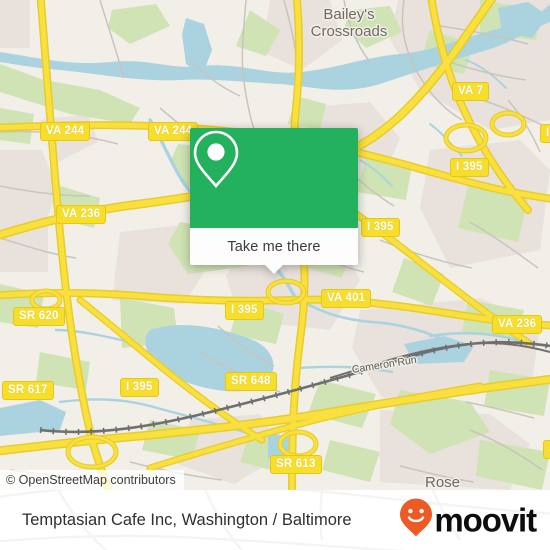  What do you see at coordinates (81, 214) in the screenshot?
I see `road-shield-va-236-west: VA 236` at bounding box center [81, 214].